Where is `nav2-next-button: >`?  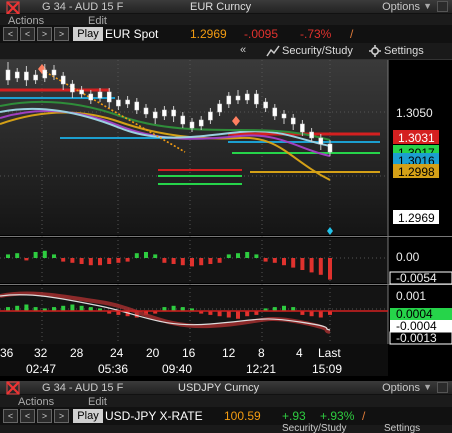 nav2-next-button: > is located at coordinates (44, 416).